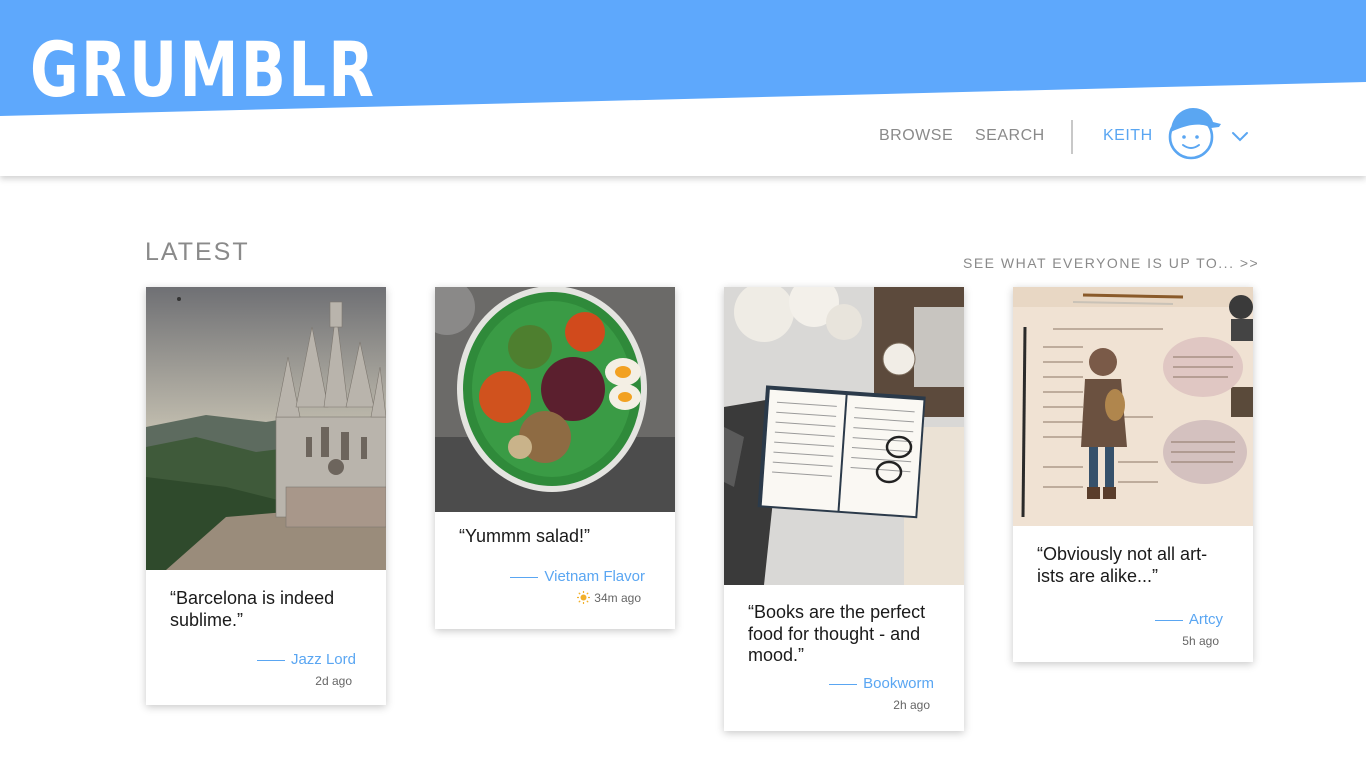 This screenshot has width=1366, height=768. I want to click on post-author-link: Vietnam Flavor, so click(577, 576).